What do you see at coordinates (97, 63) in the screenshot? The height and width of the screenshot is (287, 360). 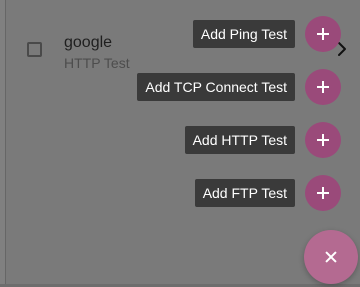 I see `list-item-subtitle: HTTP Test` at bounding box center [97, 63].